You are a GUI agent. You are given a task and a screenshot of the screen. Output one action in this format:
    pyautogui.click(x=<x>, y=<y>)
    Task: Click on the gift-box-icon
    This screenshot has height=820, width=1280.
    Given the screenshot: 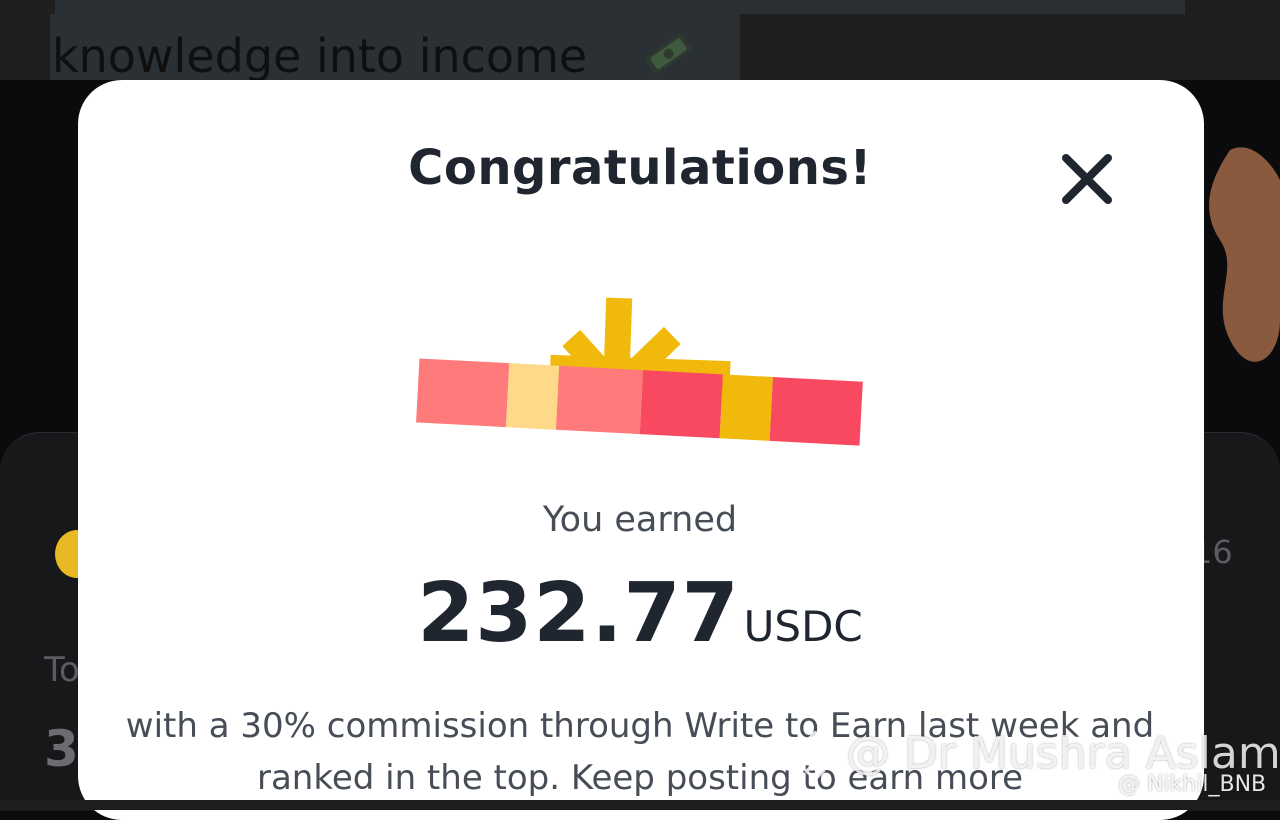 What is the action you would take?
    pyautogui.click(x=639, y=371)
    